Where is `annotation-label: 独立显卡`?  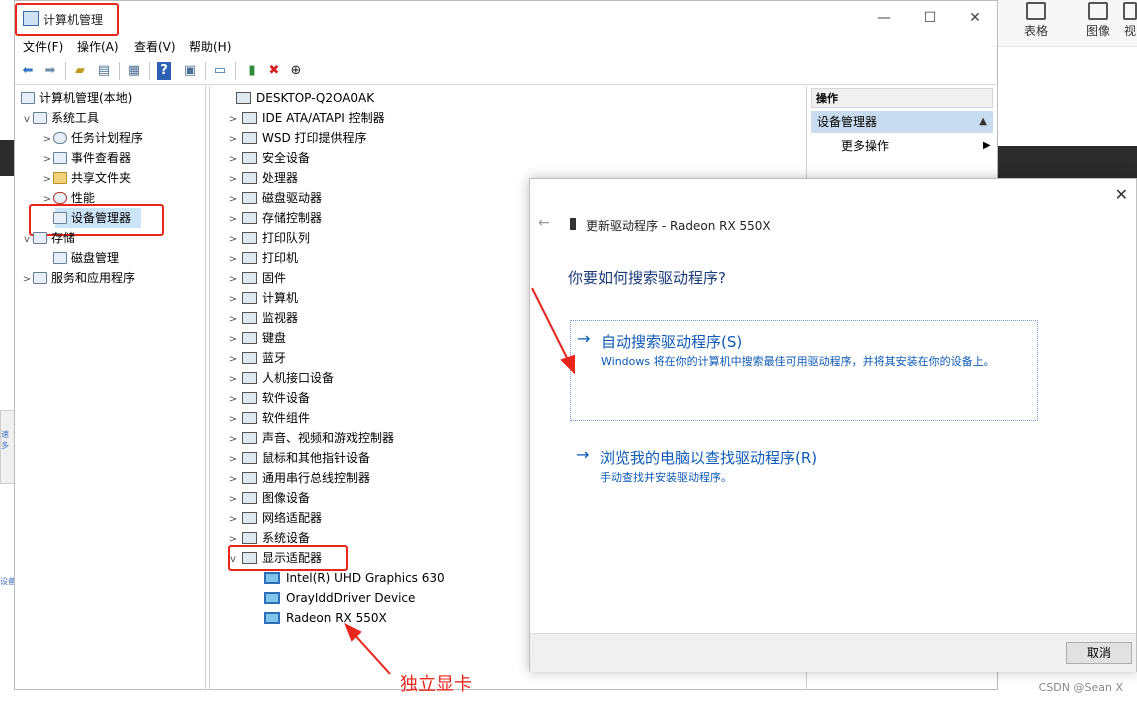
annotation-label: 独立显卡 is located at coordinates (436, 684).